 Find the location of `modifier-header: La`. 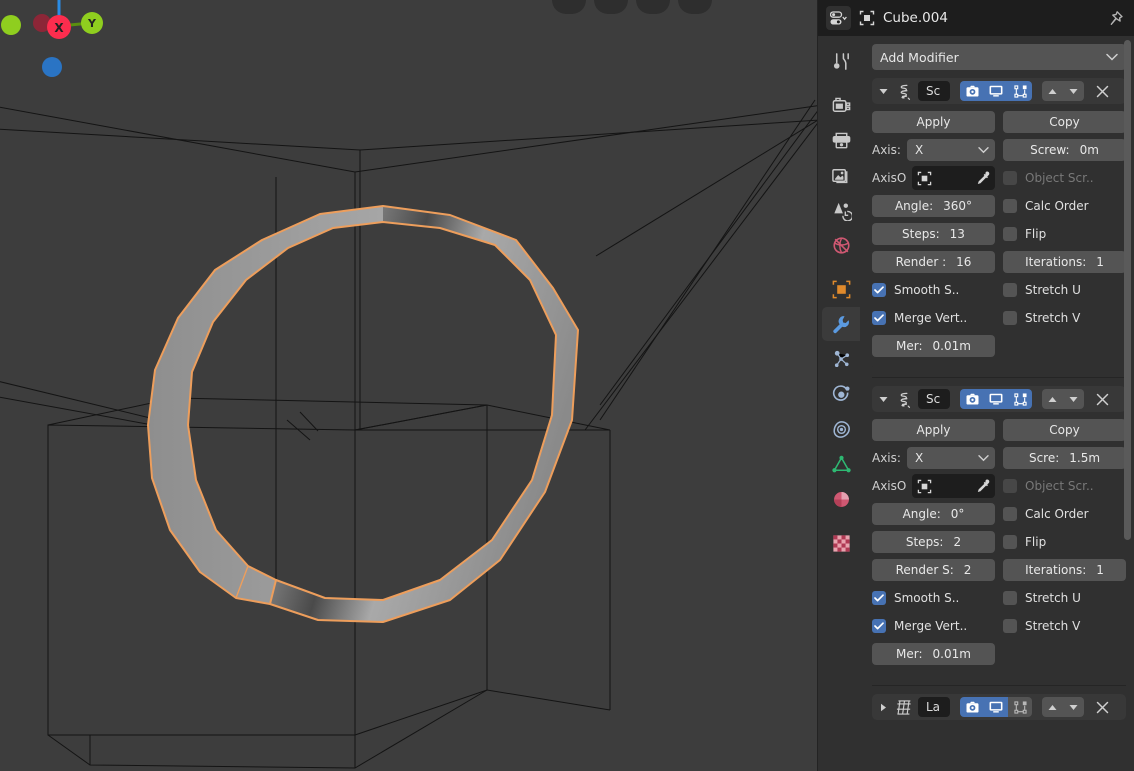

modifier-header: La is located at coordinates (999, 707).